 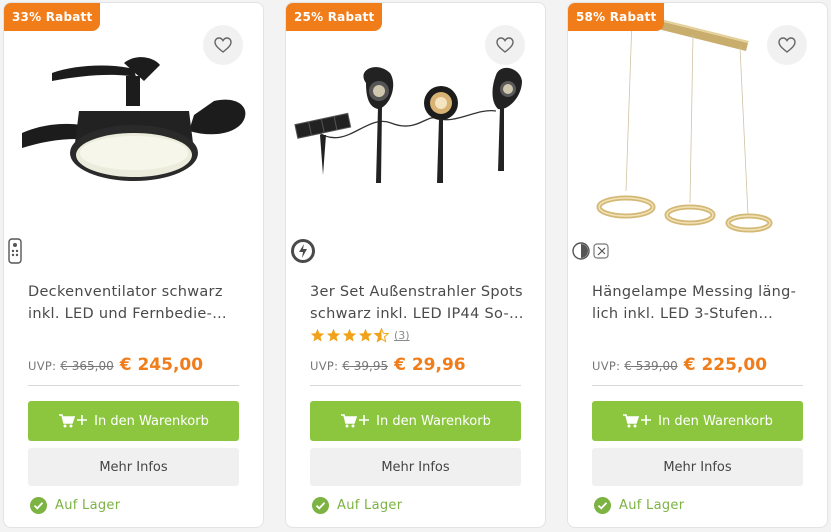 I want to click on sale-price: € 245,00, so click(x=161, y=365).